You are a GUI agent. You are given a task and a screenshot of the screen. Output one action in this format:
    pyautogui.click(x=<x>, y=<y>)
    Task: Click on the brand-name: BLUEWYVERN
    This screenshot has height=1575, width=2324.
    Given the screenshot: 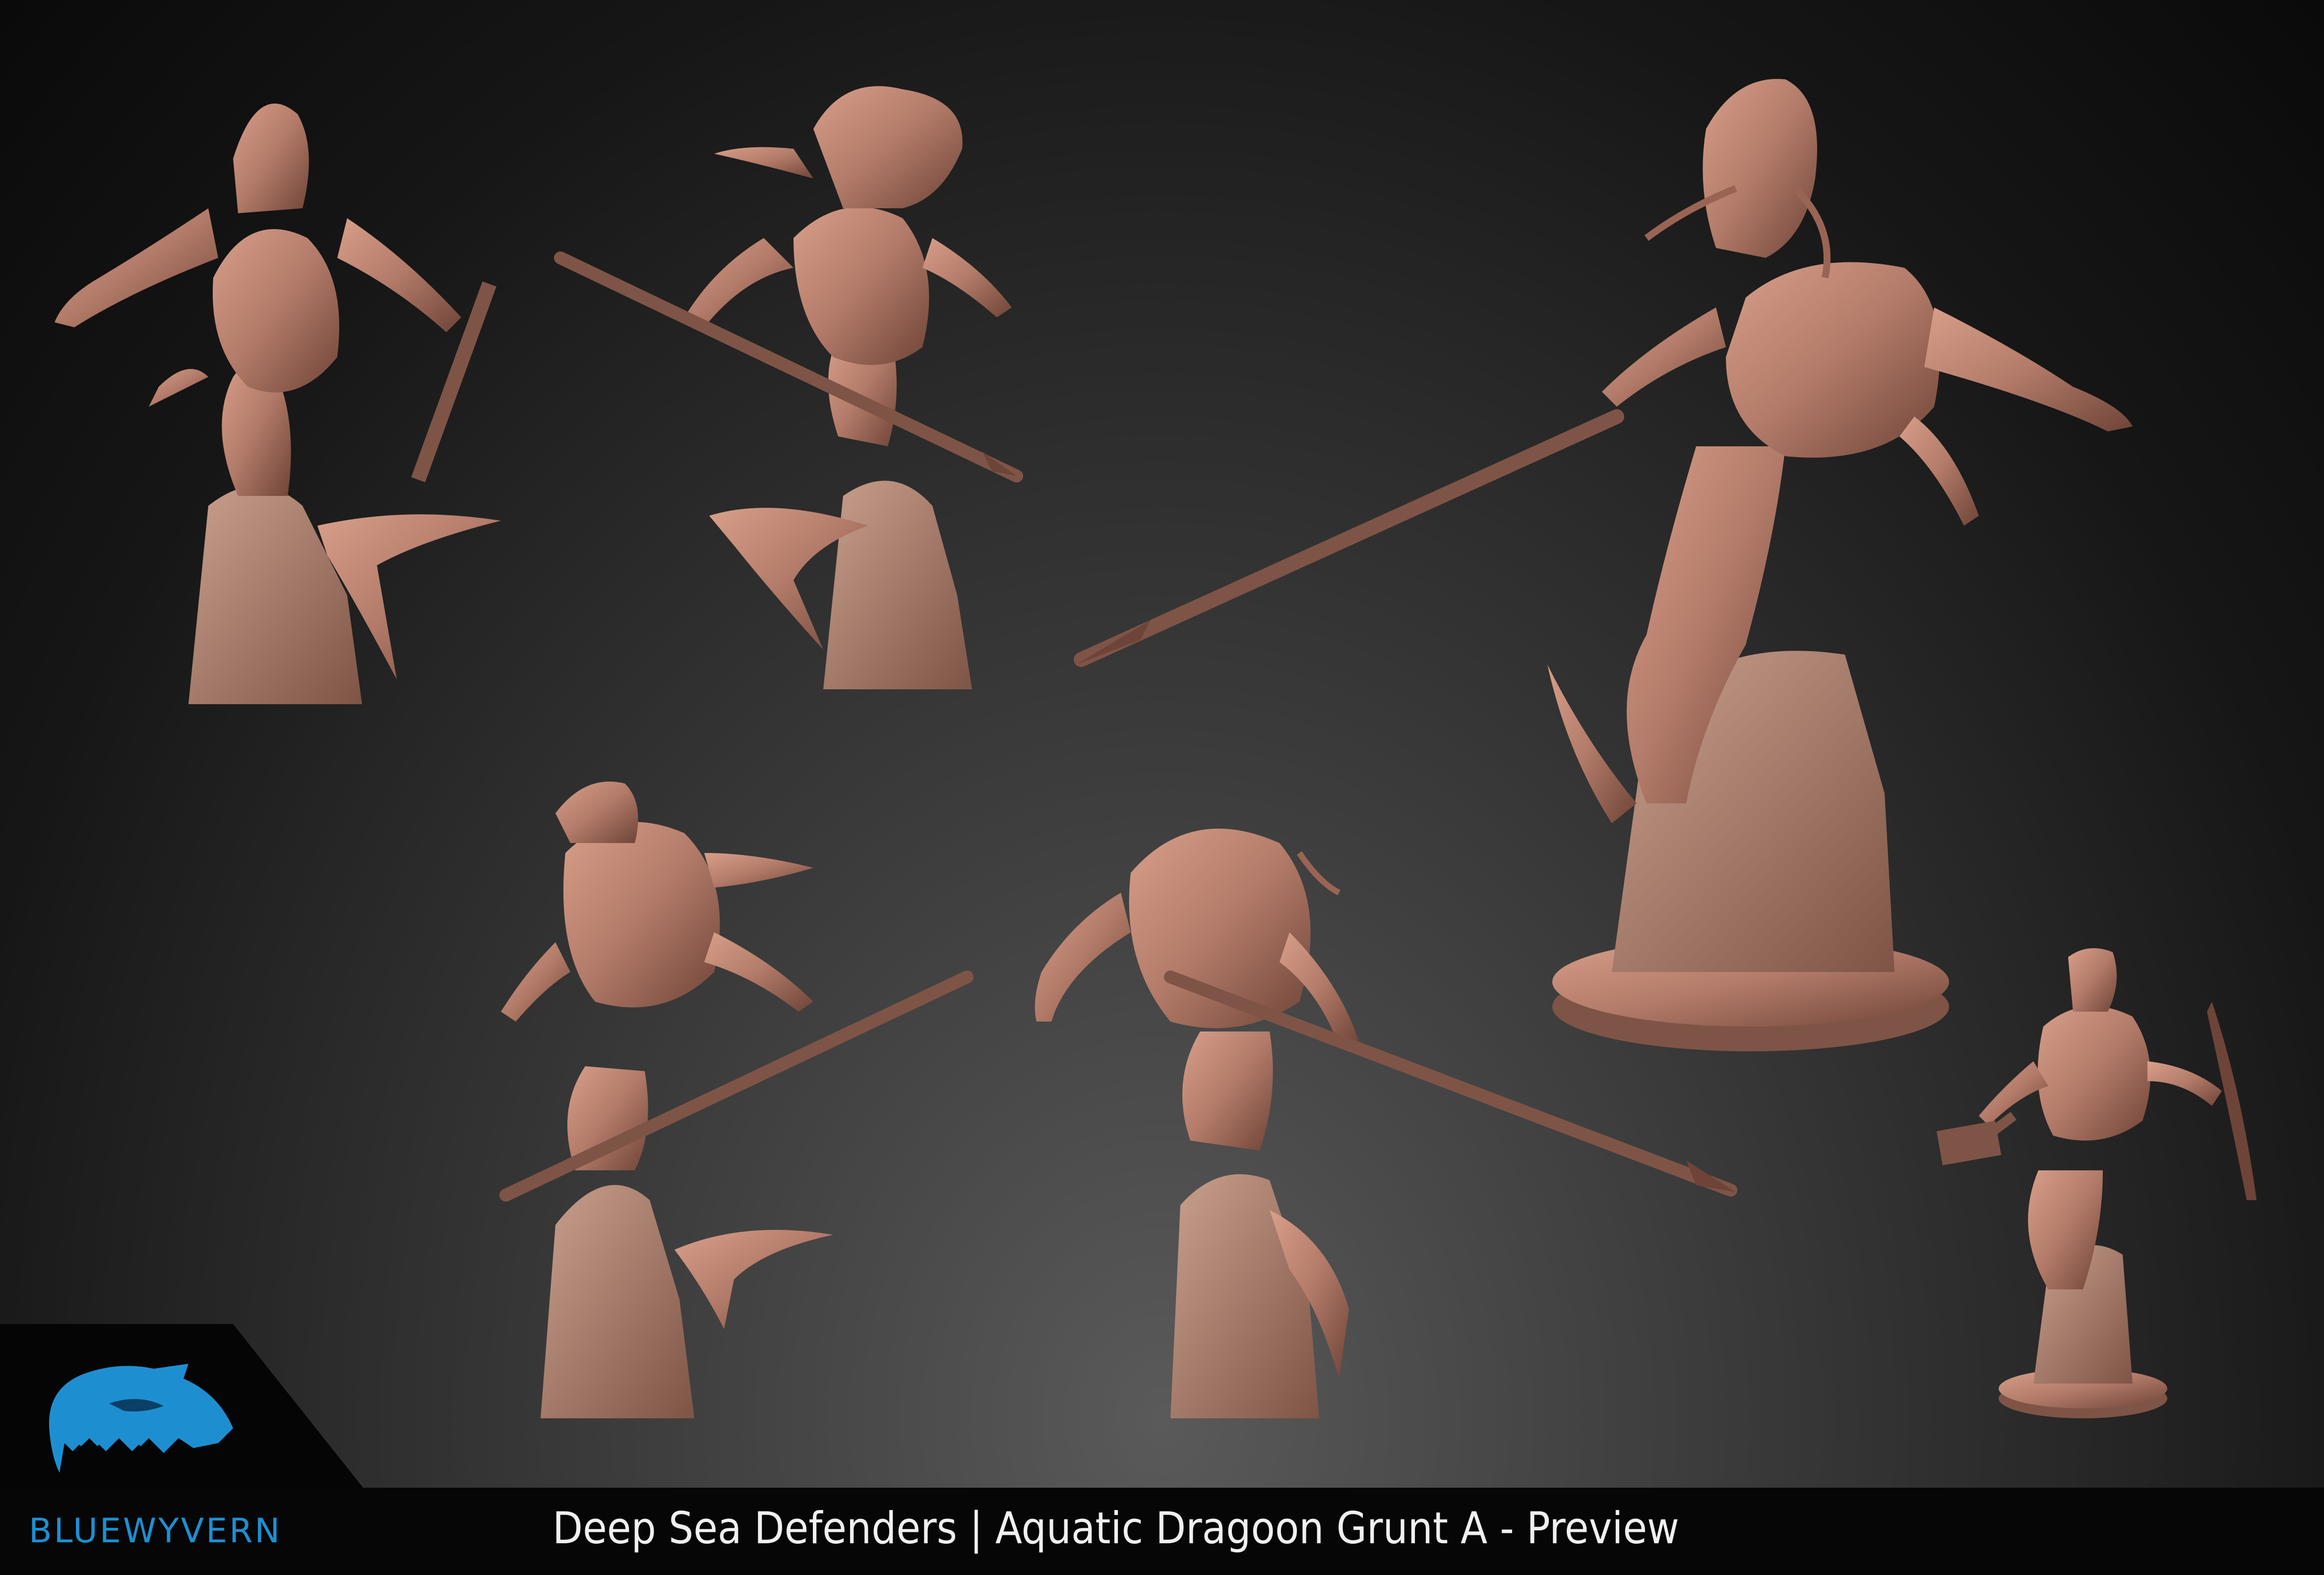 What is the action you would take?
    pyautogui.click(x=156, y=1531)
    